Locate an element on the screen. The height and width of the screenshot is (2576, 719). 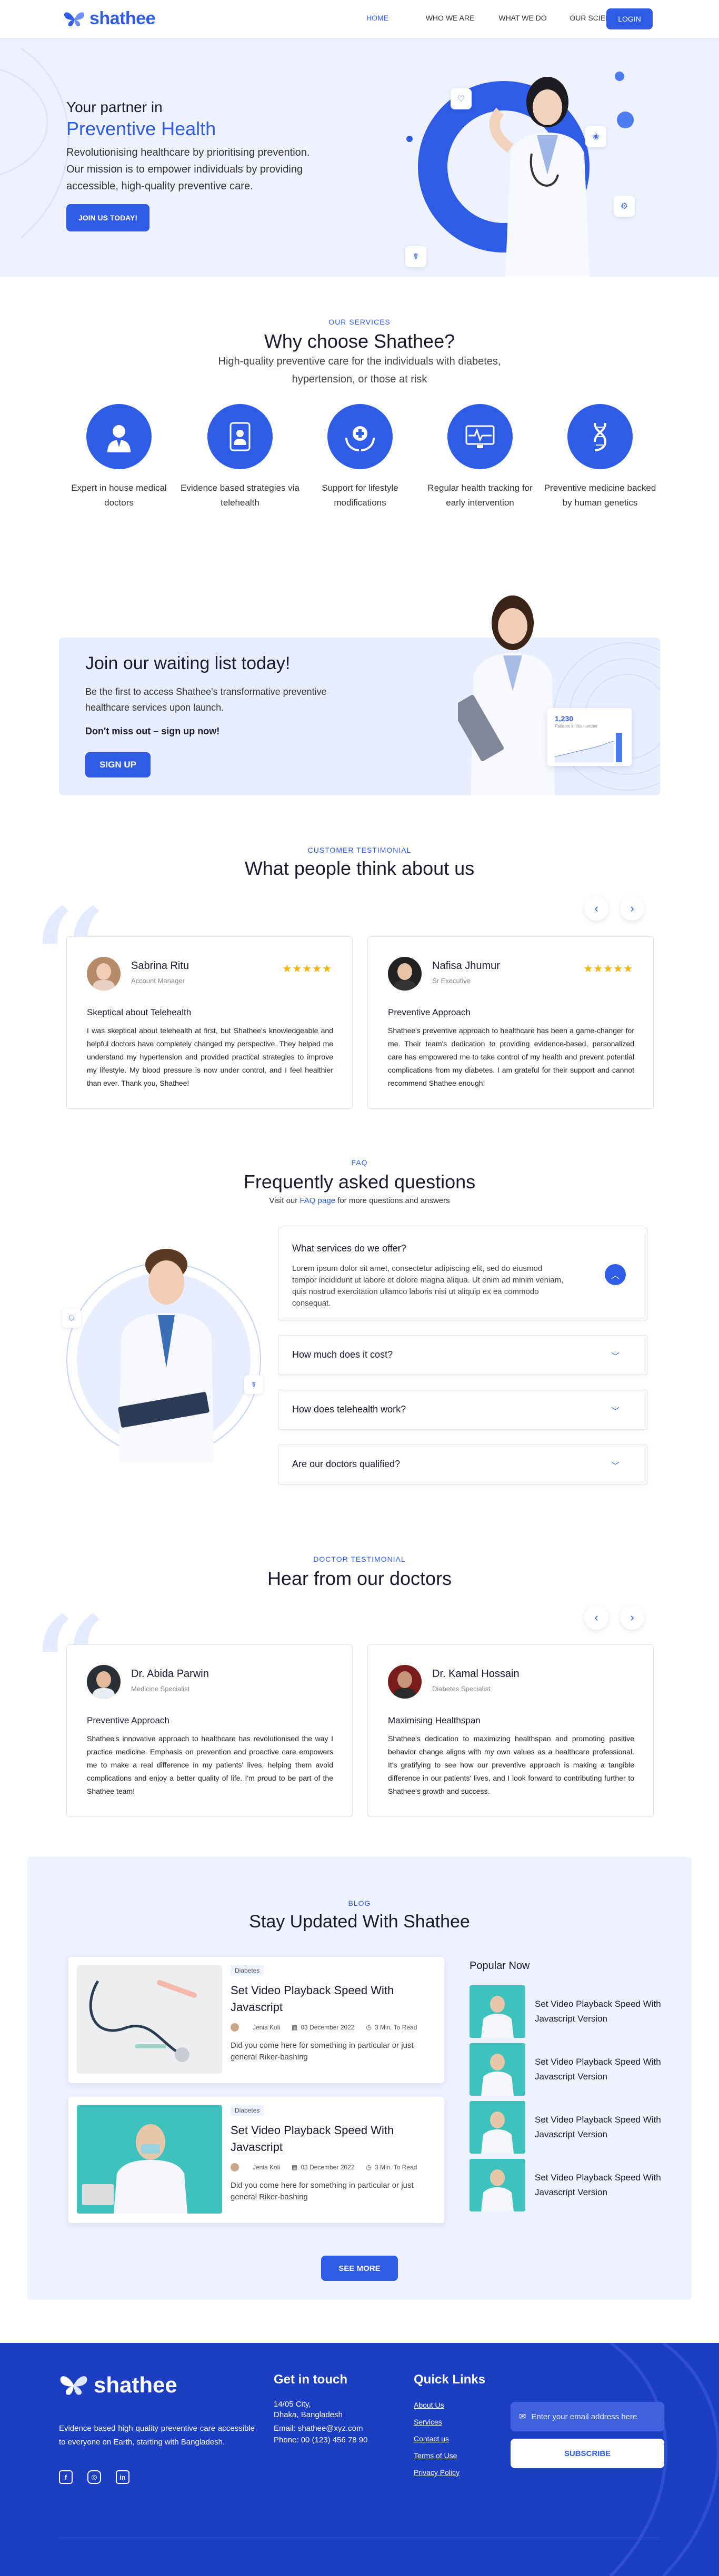
brand-name: shathee is located at coordinates (122, 18).